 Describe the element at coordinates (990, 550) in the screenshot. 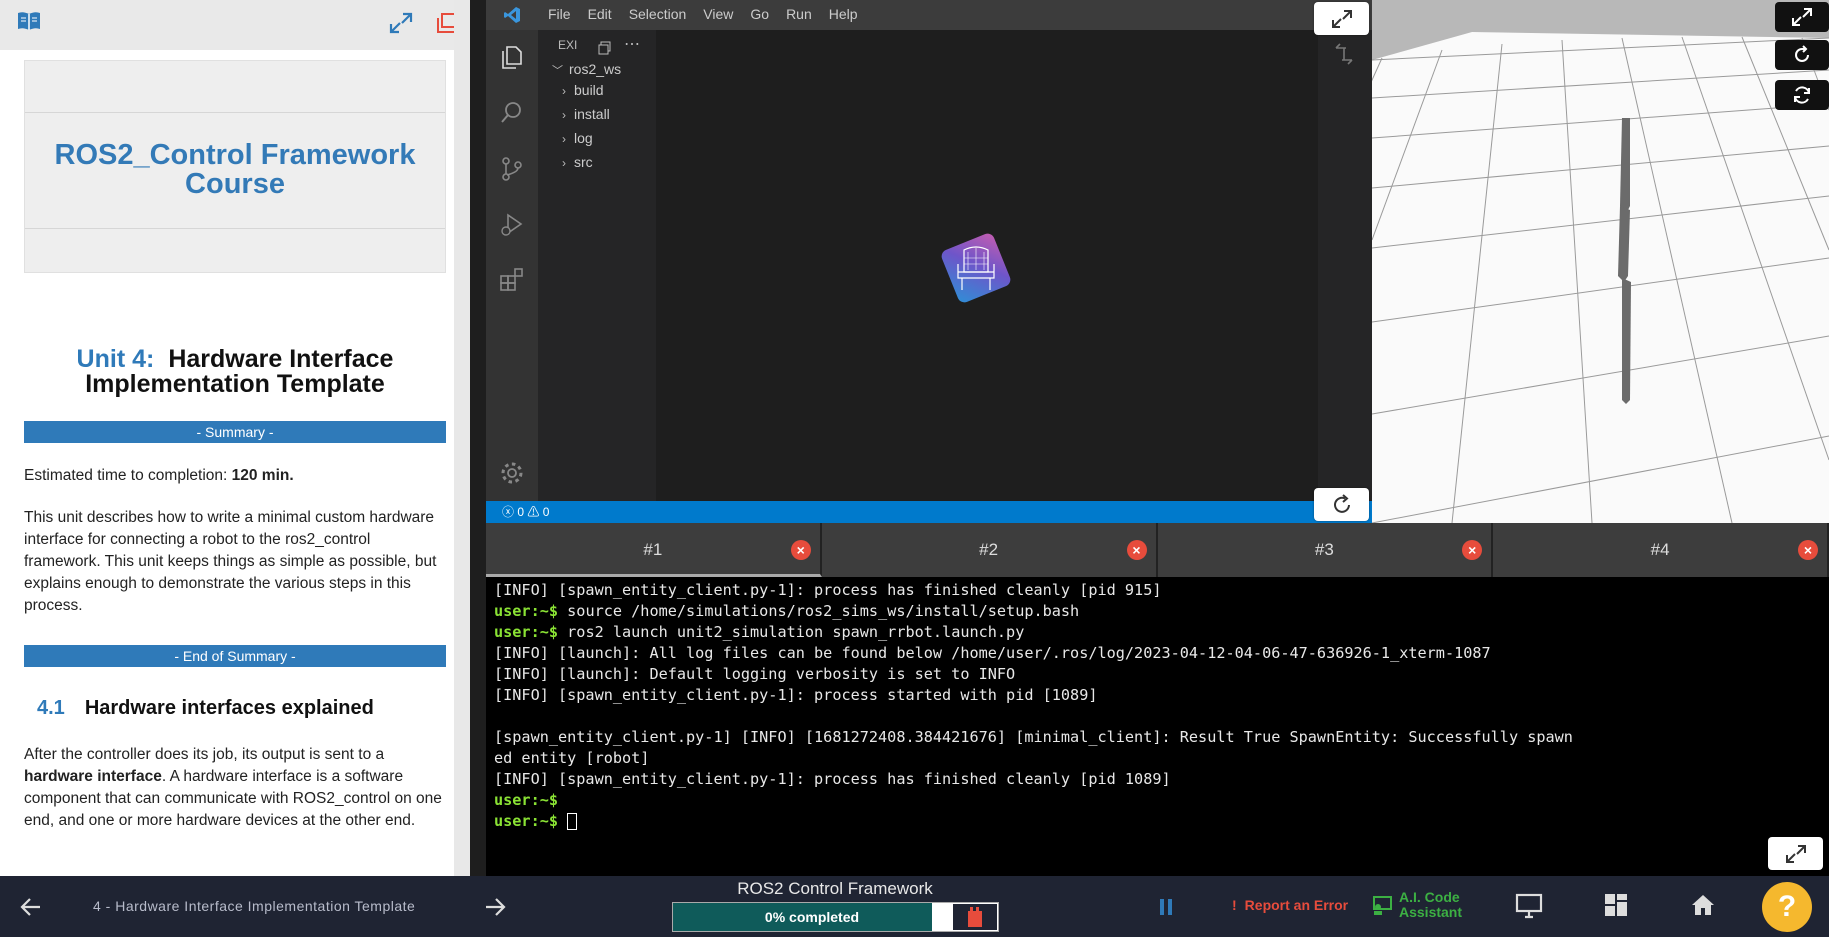

I see `terminal-tab-2: #2 ×` at that location.